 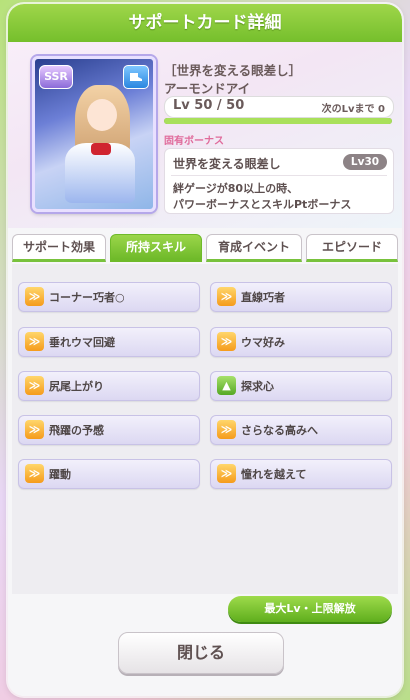 I want to click on card-title: ［世界を変える眼差し］, so click(x=233, y=70).